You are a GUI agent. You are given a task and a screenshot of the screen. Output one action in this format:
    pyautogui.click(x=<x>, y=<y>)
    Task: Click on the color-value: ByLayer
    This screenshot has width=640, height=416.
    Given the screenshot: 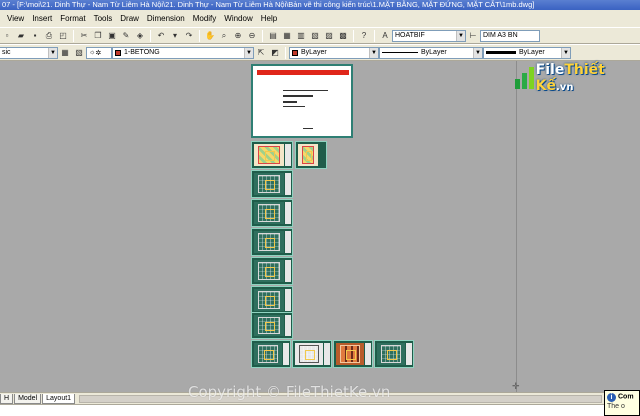 What is the action you would take?
    pyautogui.click(x=314, y=52)
    